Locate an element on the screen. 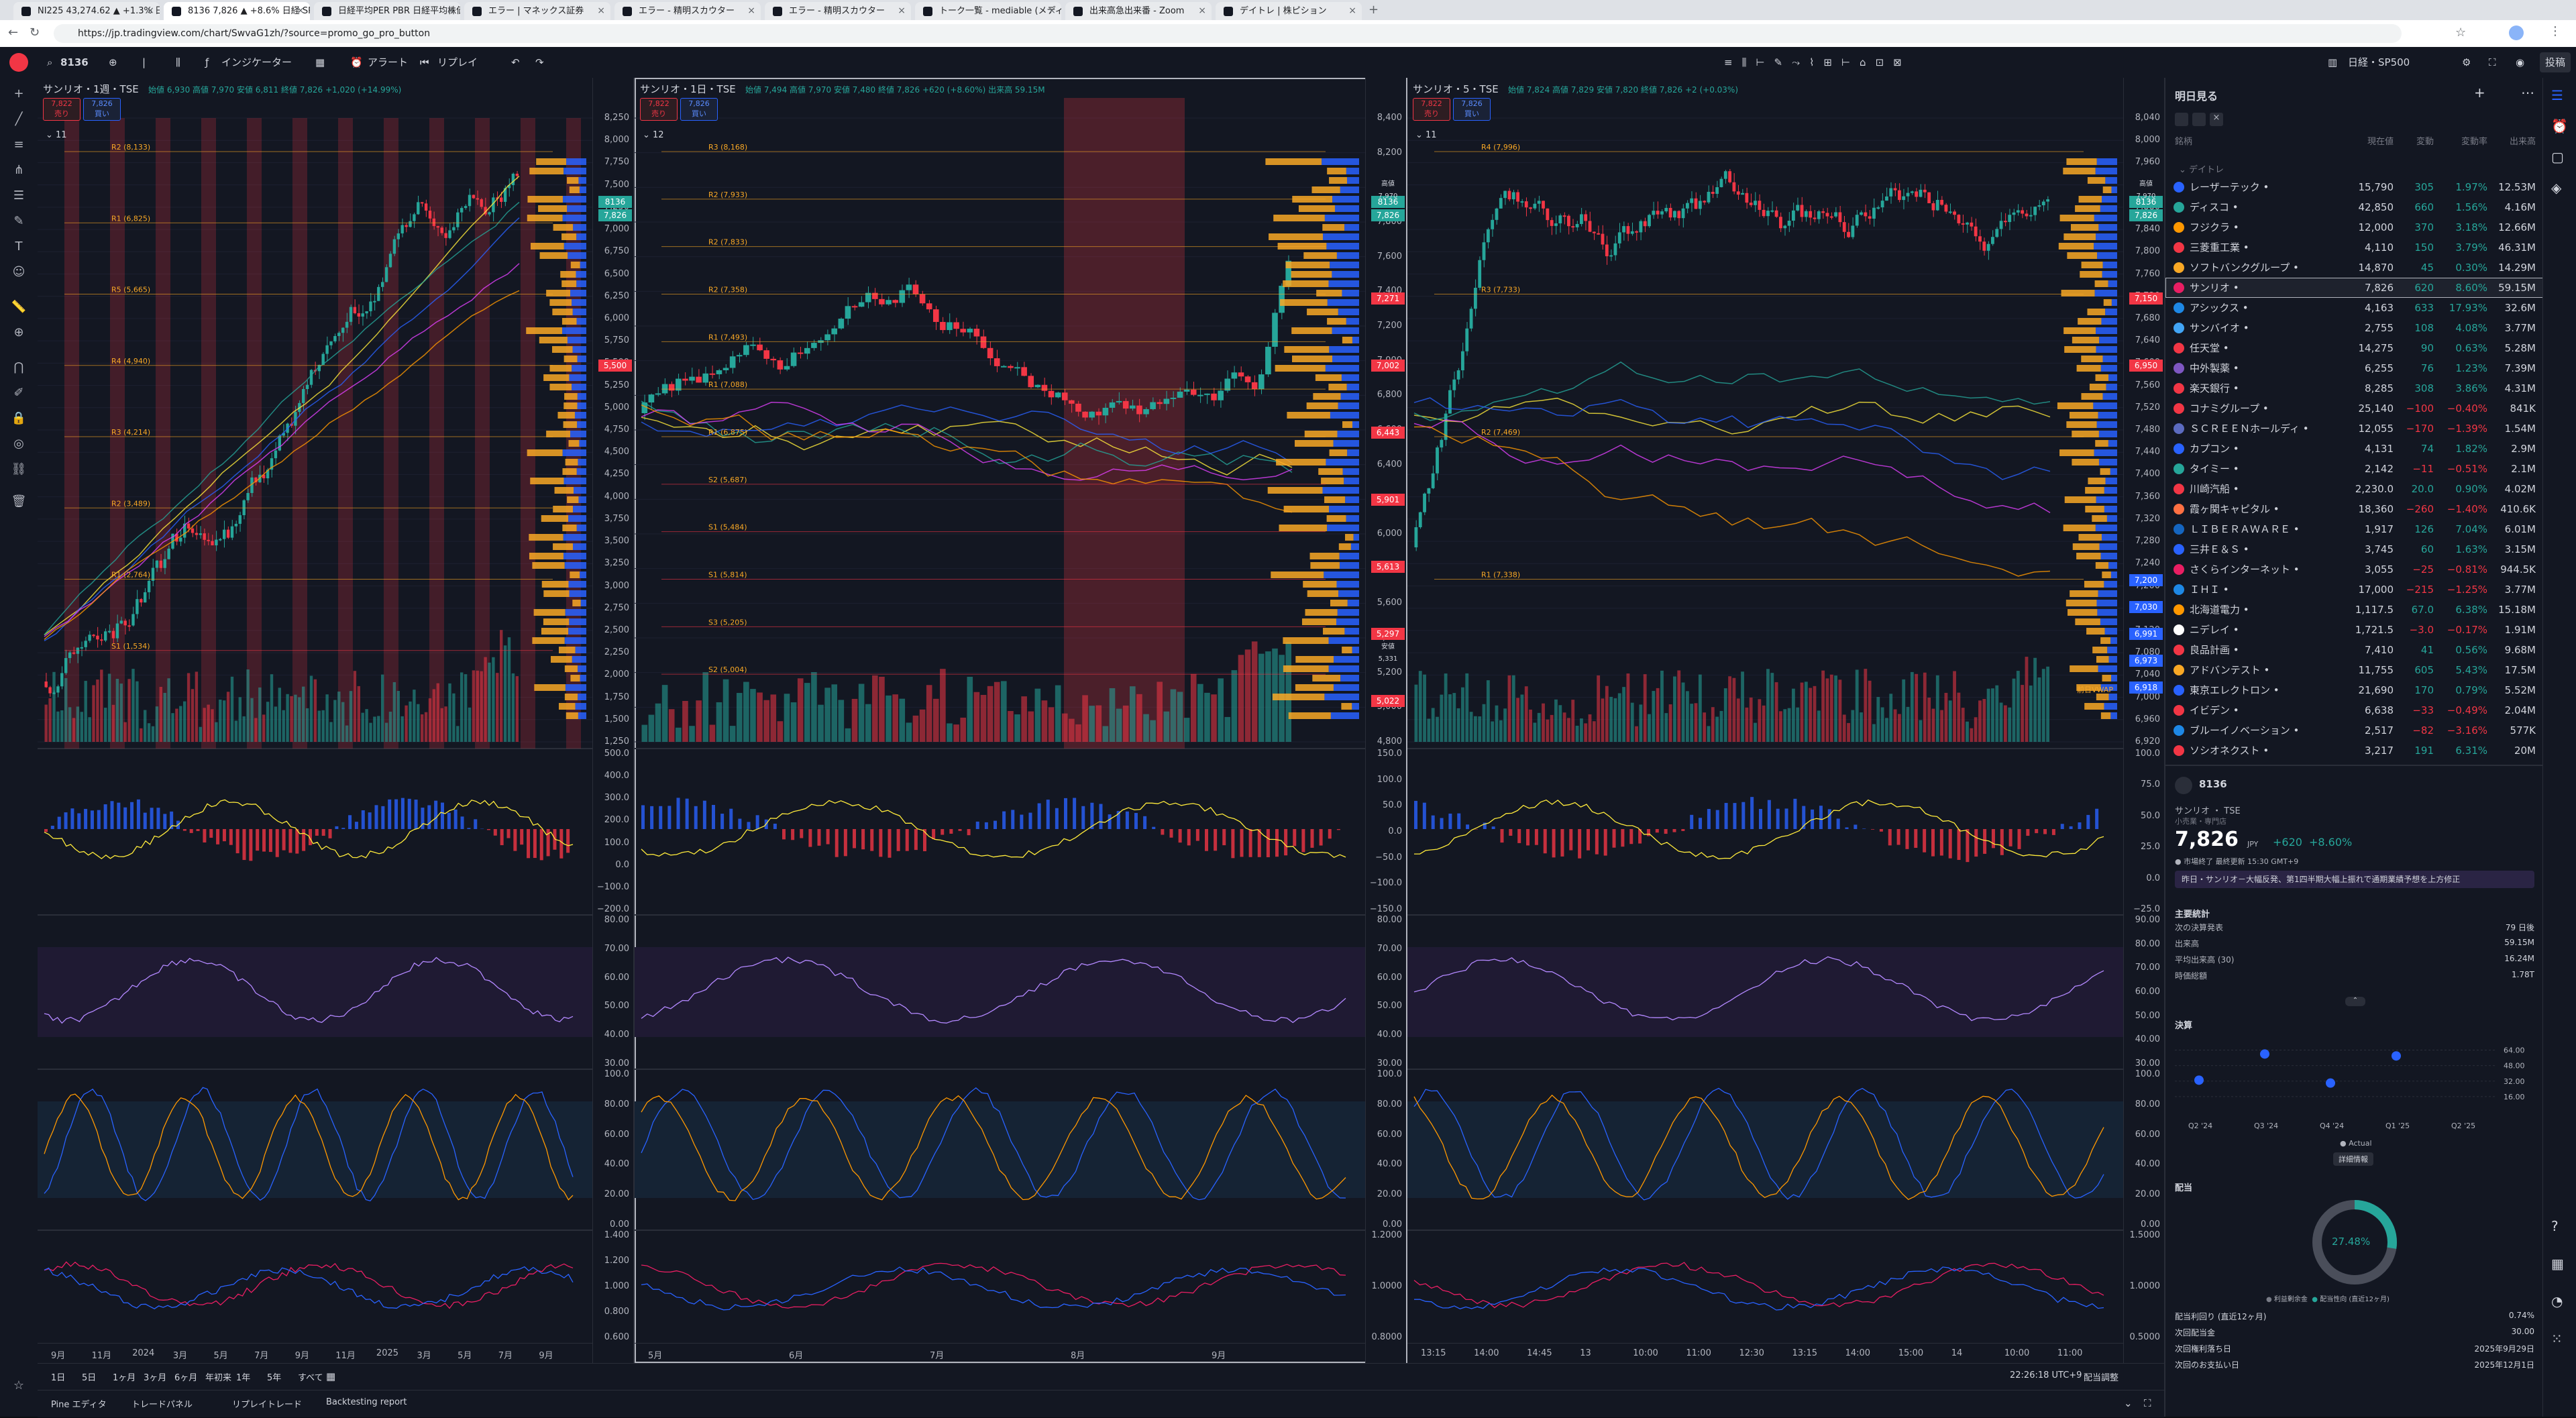 This screenshot has width=2576, height=1418. bottom-tab: Pine エディタ is located at coordinates (79, 1403).